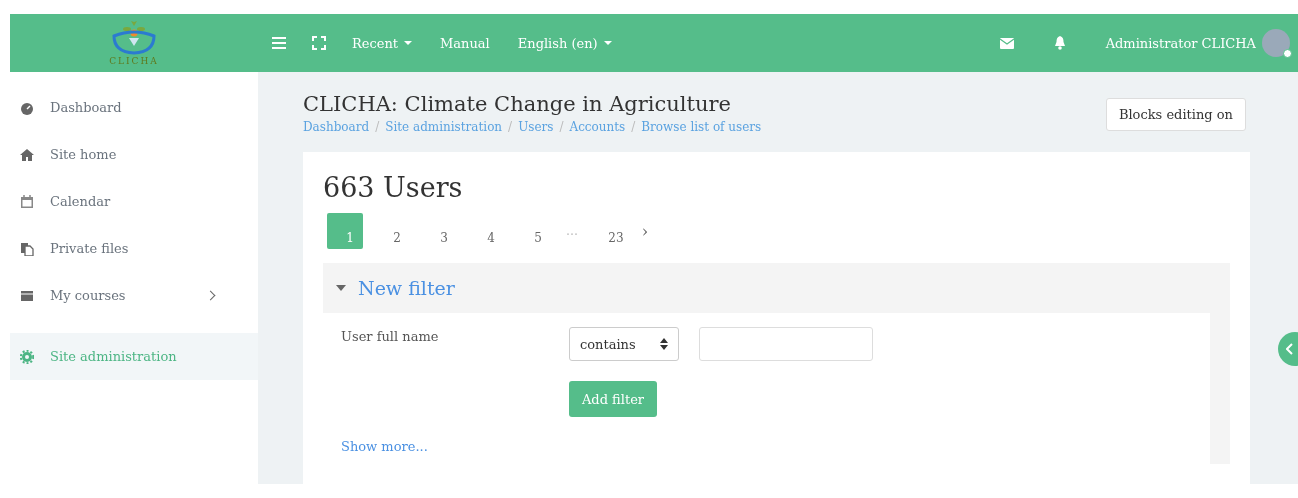  Describe the element at coordinates (1059, 43) in the screenshot. I see `bell-icon` at that location.